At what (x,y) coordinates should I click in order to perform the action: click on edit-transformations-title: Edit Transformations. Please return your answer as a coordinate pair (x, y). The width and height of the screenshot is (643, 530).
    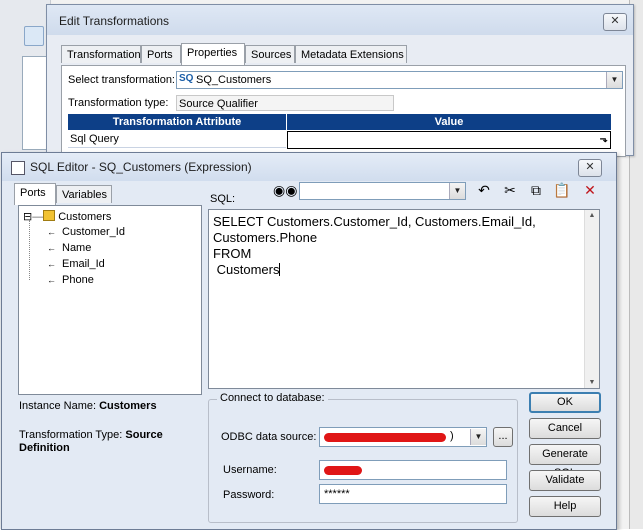
    Looking at the image, I should click on (114, 21).